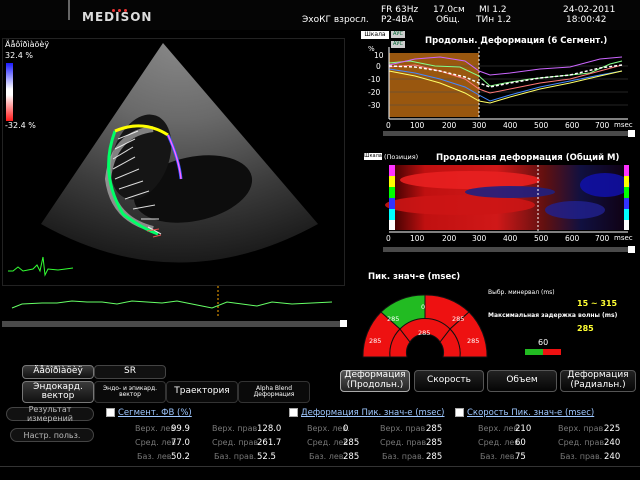  I want to click on graph2-xtick: 500, so click(541, 238).